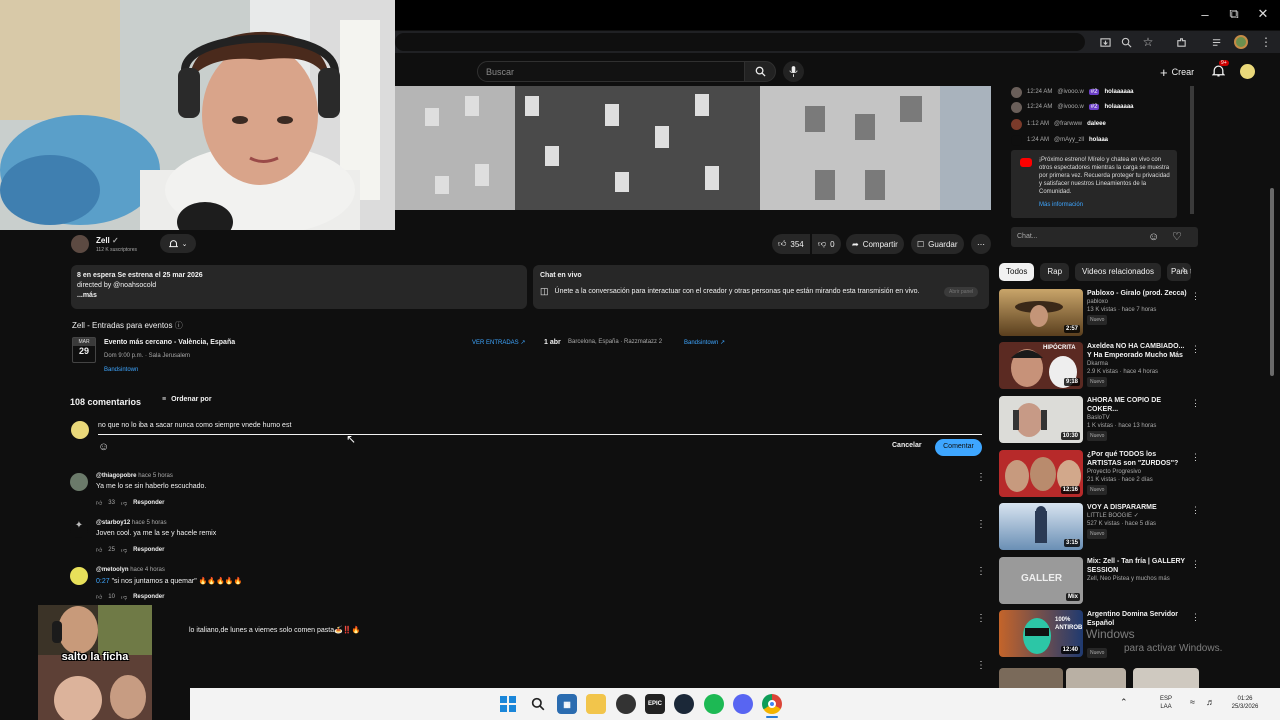 The image size is (1280, 720). Describe the element at coordinates (508, 704) in the screenshot. I see `start-button` at that location.